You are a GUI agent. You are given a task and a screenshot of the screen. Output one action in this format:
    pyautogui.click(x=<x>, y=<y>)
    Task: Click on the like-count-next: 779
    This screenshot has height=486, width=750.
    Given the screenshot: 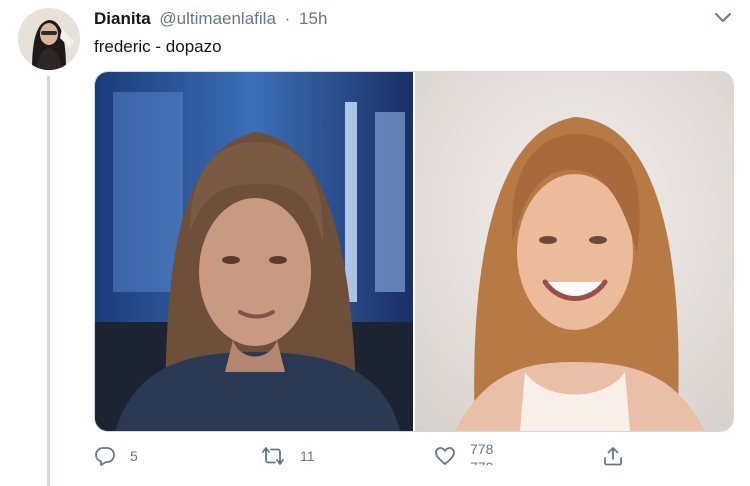 What is the action you would take?
    pyautogui.click(x=482, y=465)
    